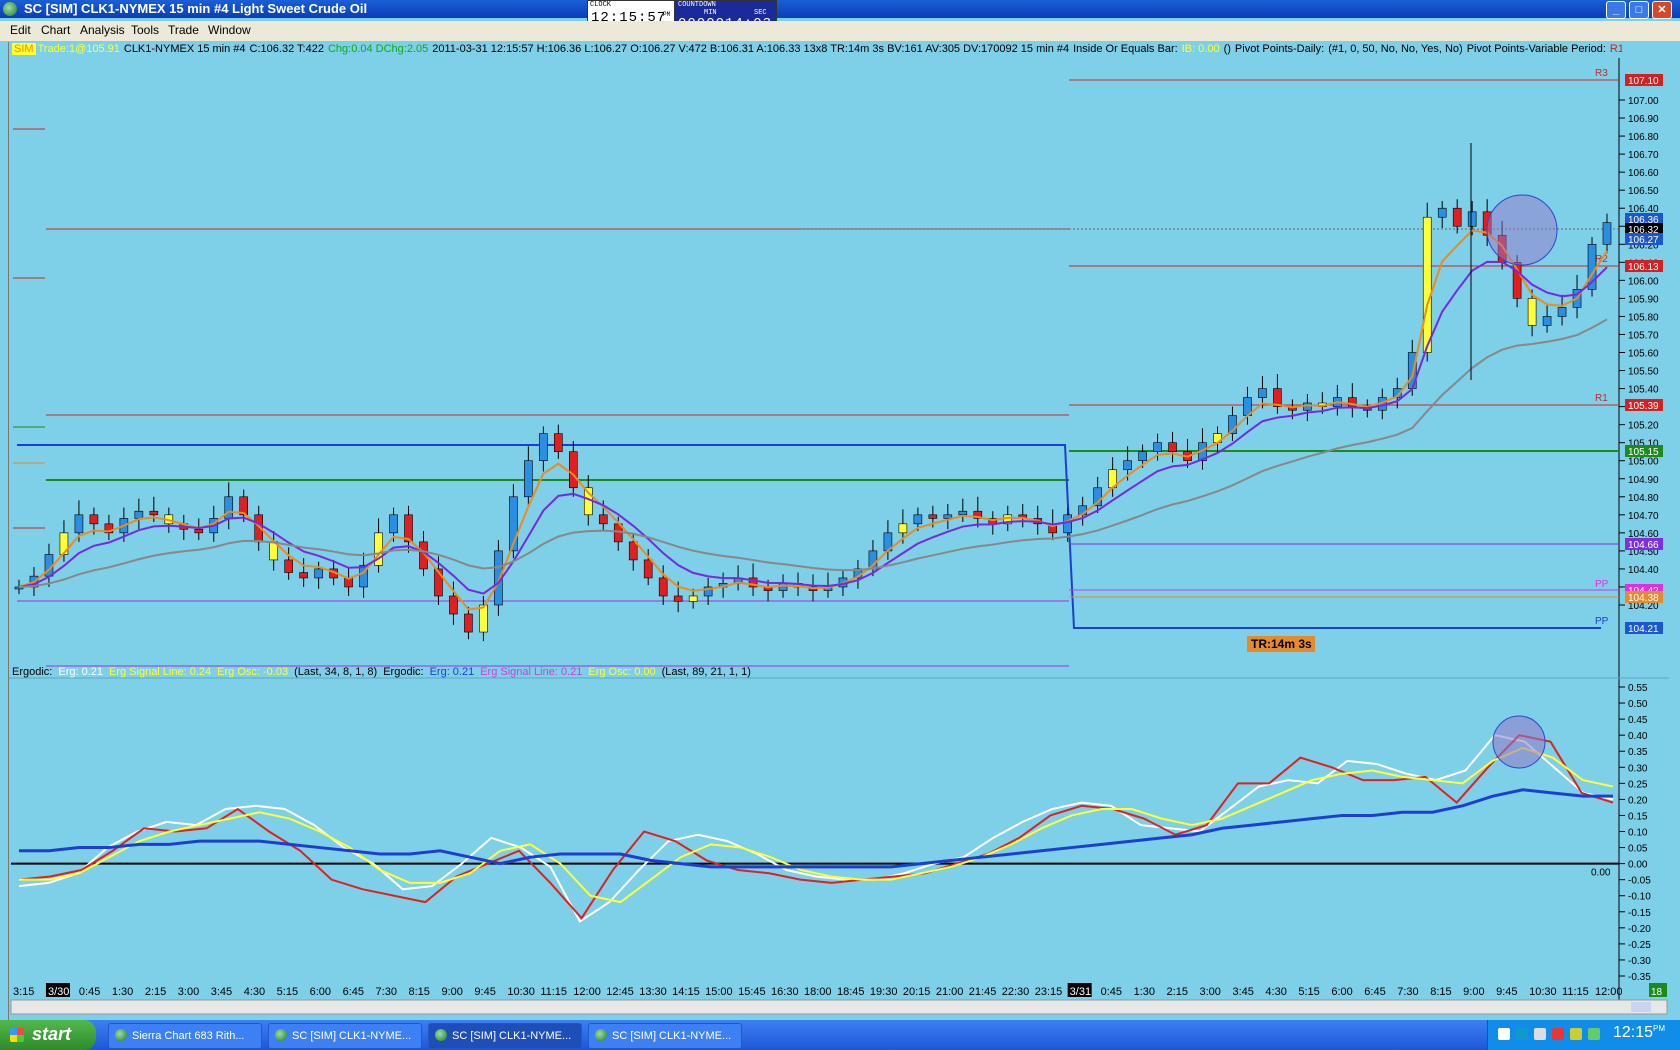 The width and height of the screenshot is (1680, 1050). I want to click on osc-tick-label: -0.15, so click(1639, 913).